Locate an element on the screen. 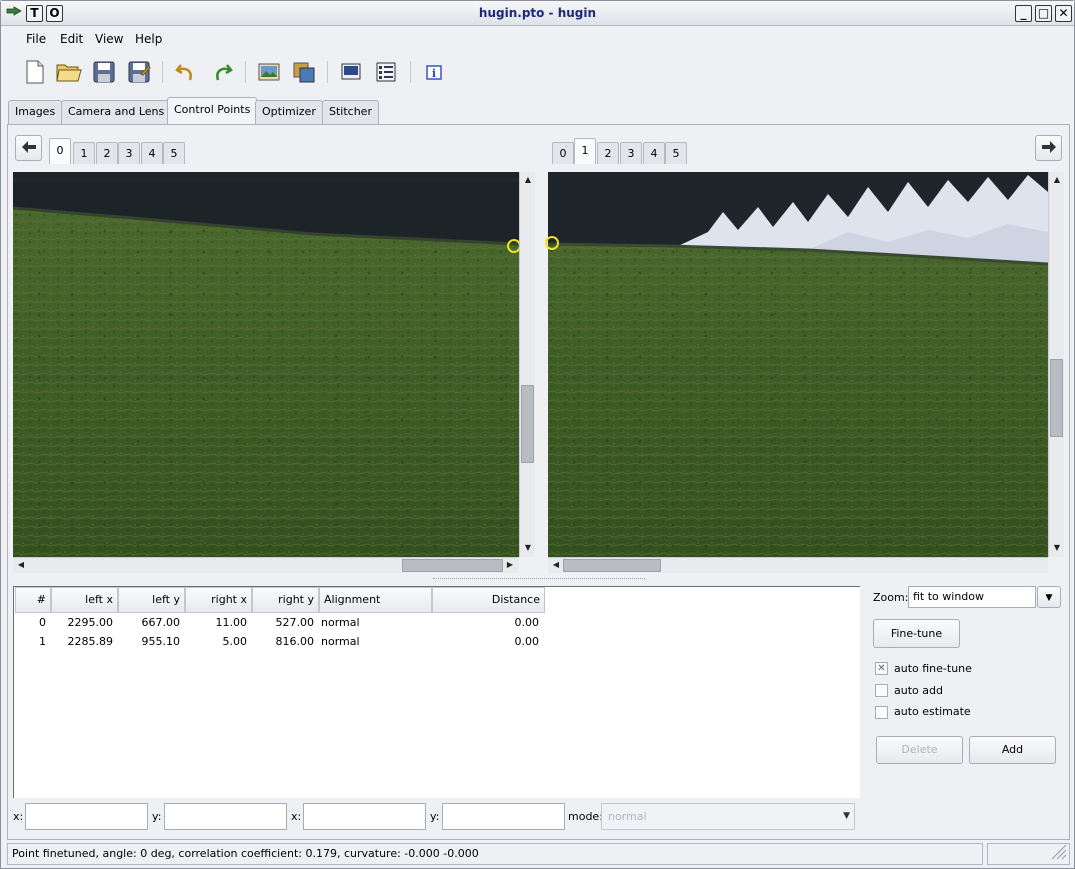 This screenshot has width=1075, height=869. about-icon: i is located at coordinates (434, 72).